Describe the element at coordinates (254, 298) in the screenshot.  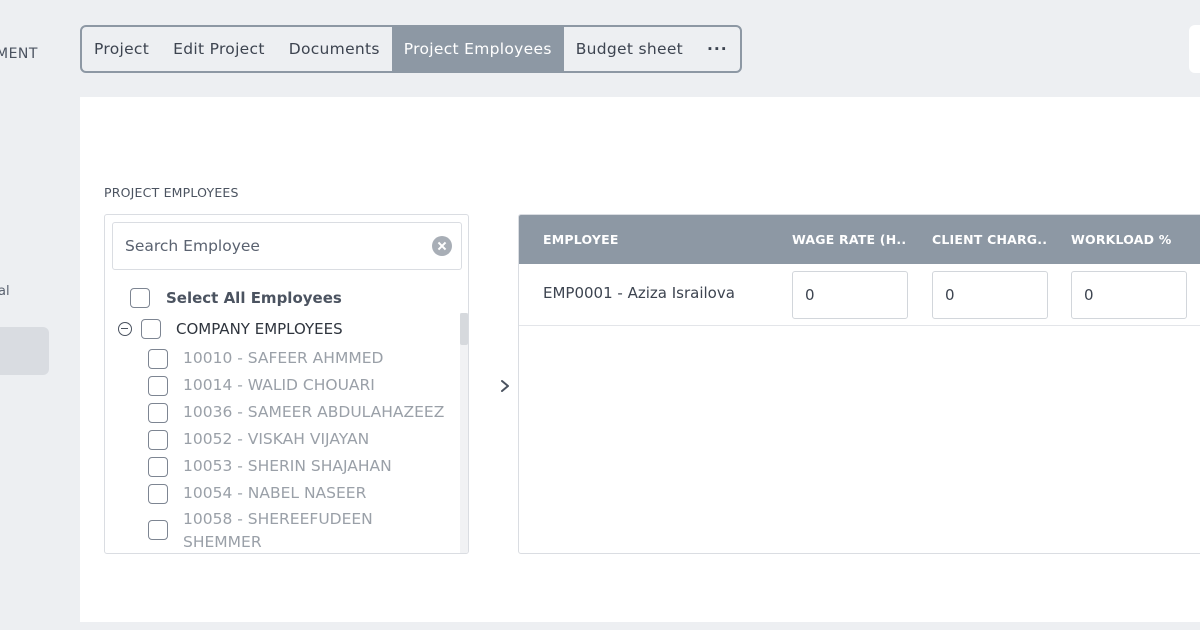
I see `select-all-label: Select All Employees` at that location.